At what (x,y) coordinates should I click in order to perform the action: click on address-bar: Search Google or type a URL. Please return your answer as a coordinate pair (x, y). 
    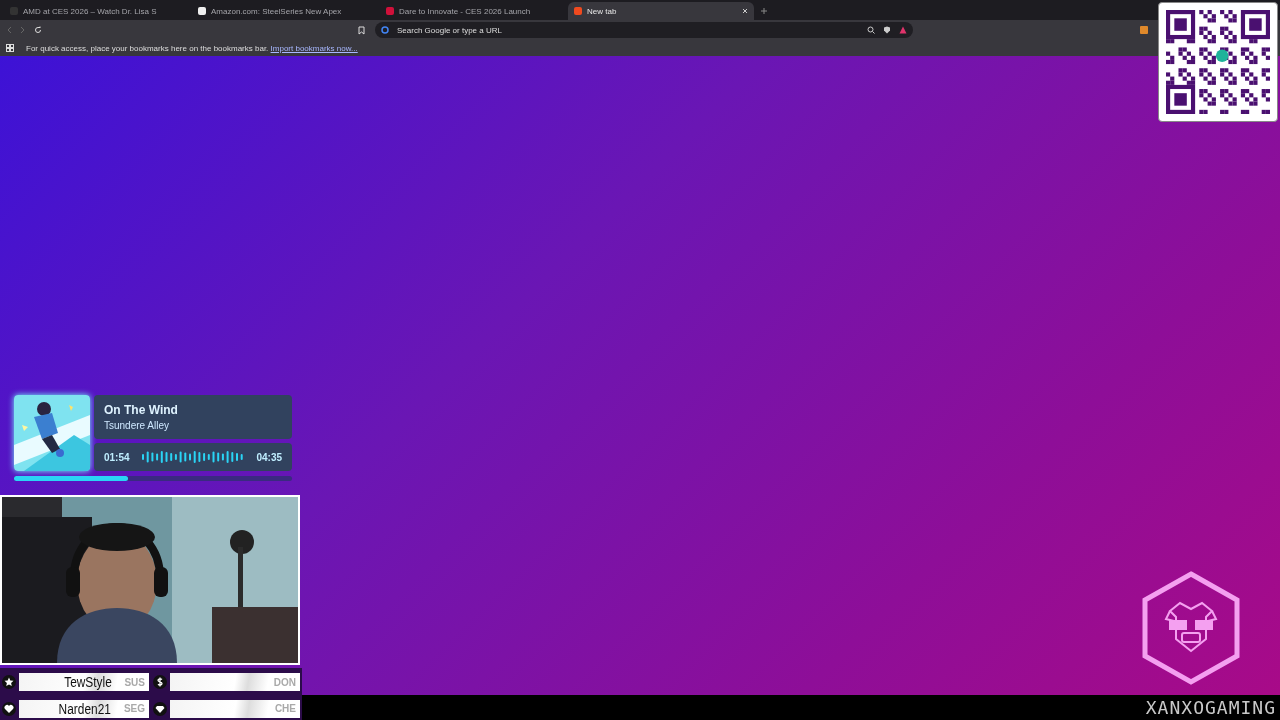
    Looking at the image, I should click on (644, 30).